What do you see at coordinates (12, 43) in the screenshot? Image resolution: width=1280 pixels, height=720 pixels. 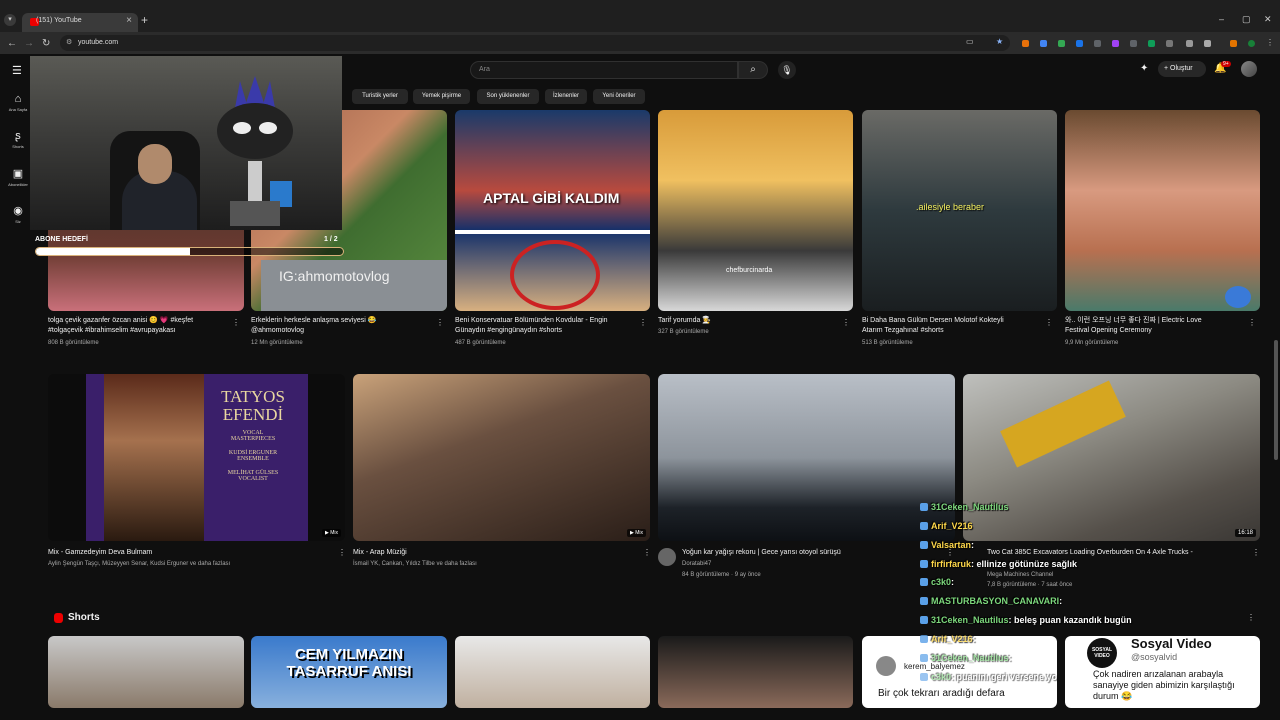 I see `back-icon: ←` at bounding box center [12, 43].